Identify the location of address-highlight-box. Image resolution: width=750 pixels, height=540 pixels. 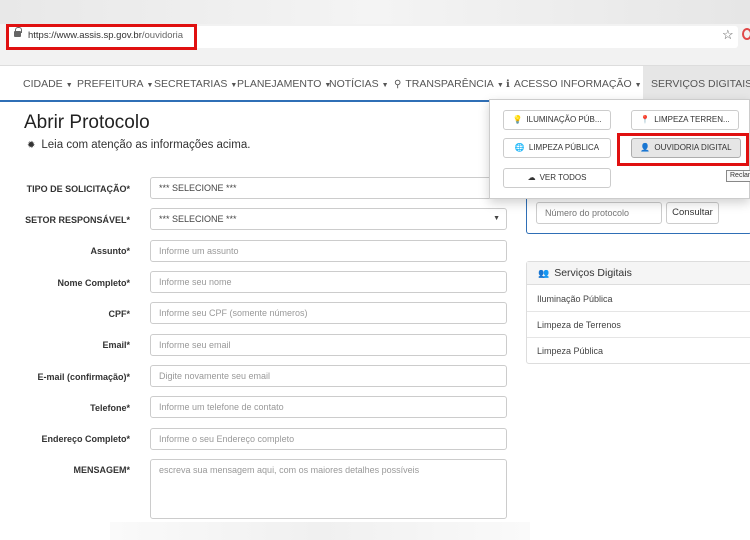
(101, 37).